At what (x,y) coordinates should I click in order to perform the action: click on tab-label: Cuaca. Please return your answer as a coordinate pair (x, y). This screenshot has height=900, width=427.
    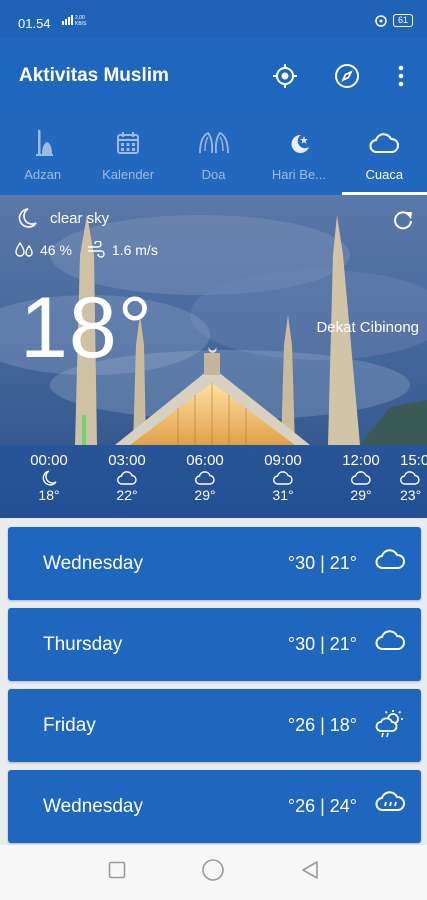
    Looking at the image, I should click on (384, 174).